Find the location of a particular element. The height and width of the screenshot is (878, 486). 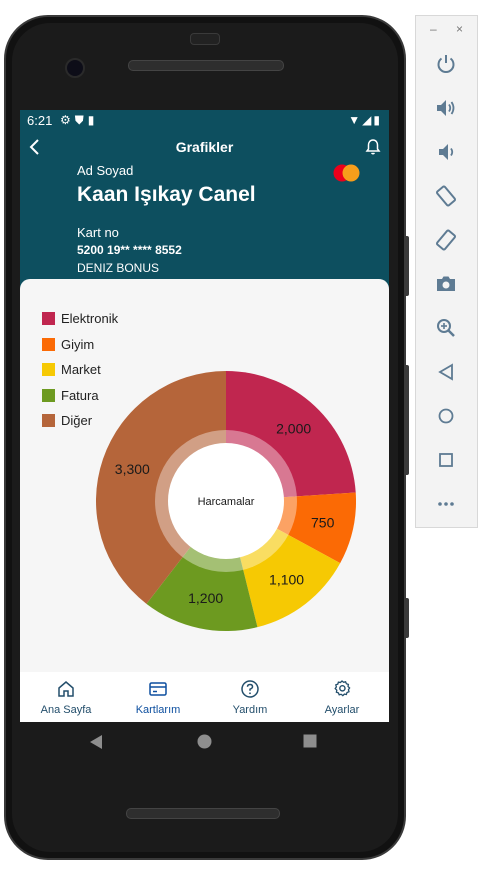

phone-sensor is located at coordinates (205, 39).